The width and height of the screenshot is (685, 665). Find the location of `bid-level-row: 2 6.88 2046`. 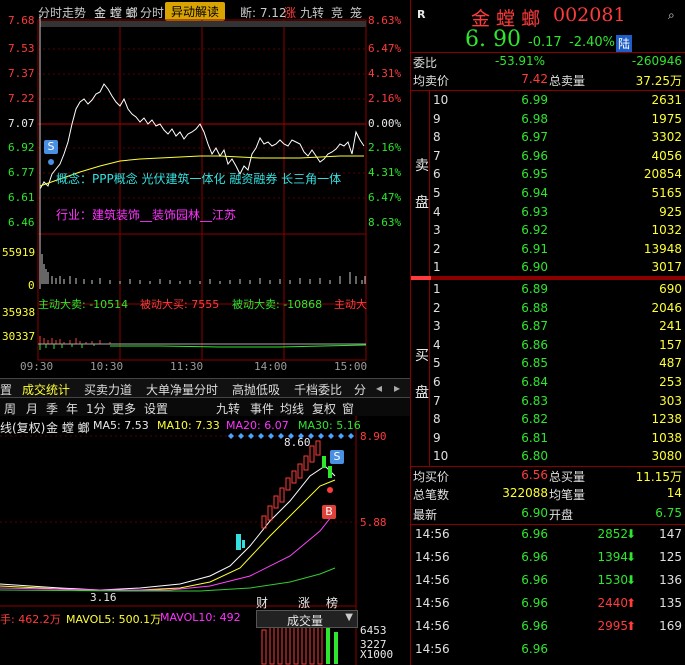

bid-level-row: 2 6.88 2046 is located at coordinates (548, 309).